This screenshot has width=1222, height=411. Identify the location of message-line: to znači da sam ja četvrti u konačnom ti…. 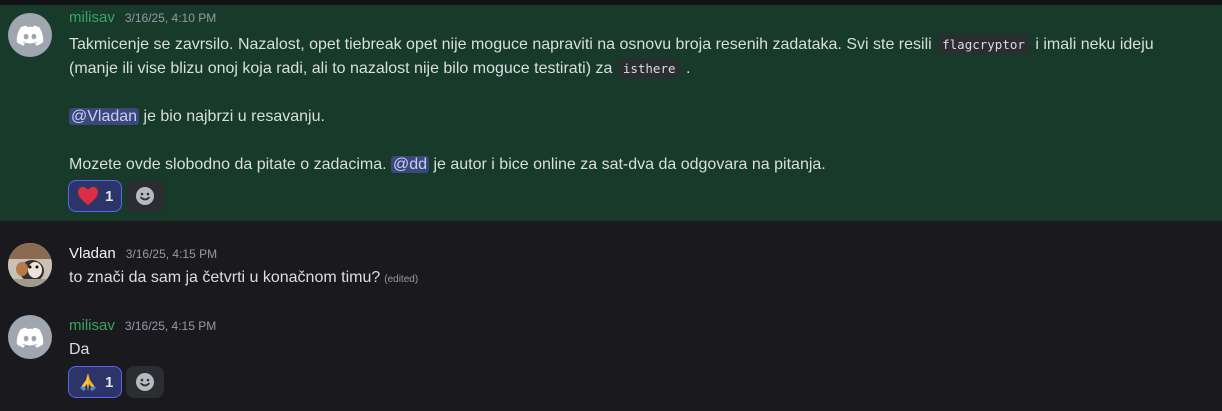
(641, 278).